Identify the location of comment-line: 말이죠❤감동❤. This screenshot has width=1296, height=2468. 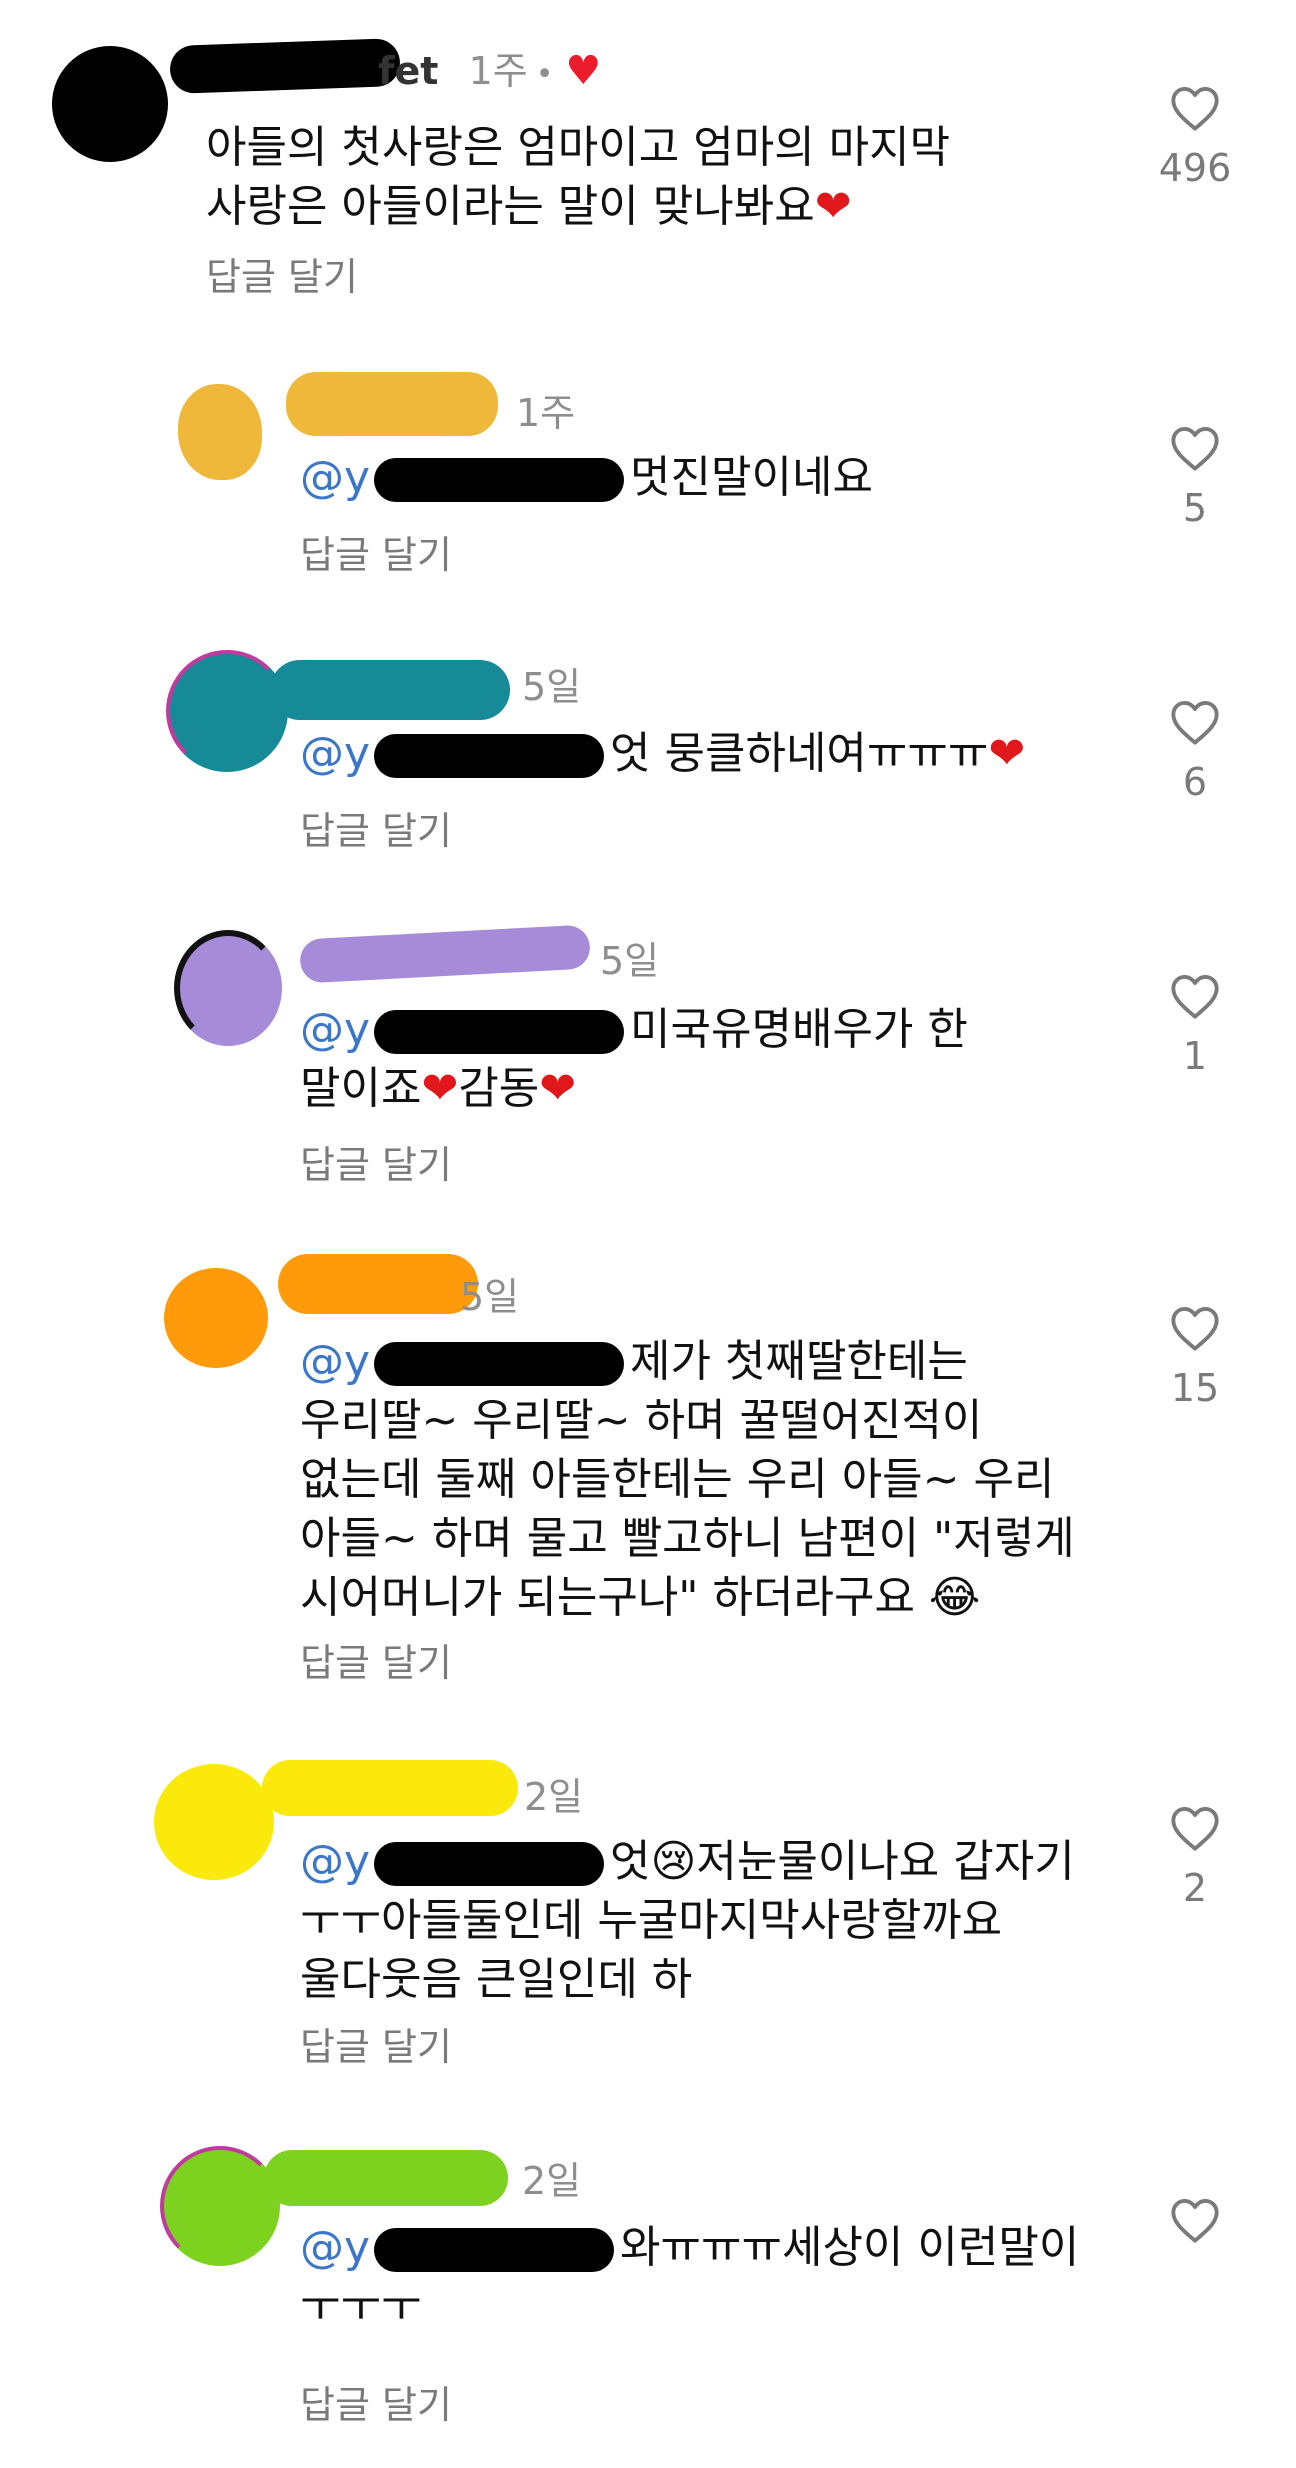
(438, 1088).